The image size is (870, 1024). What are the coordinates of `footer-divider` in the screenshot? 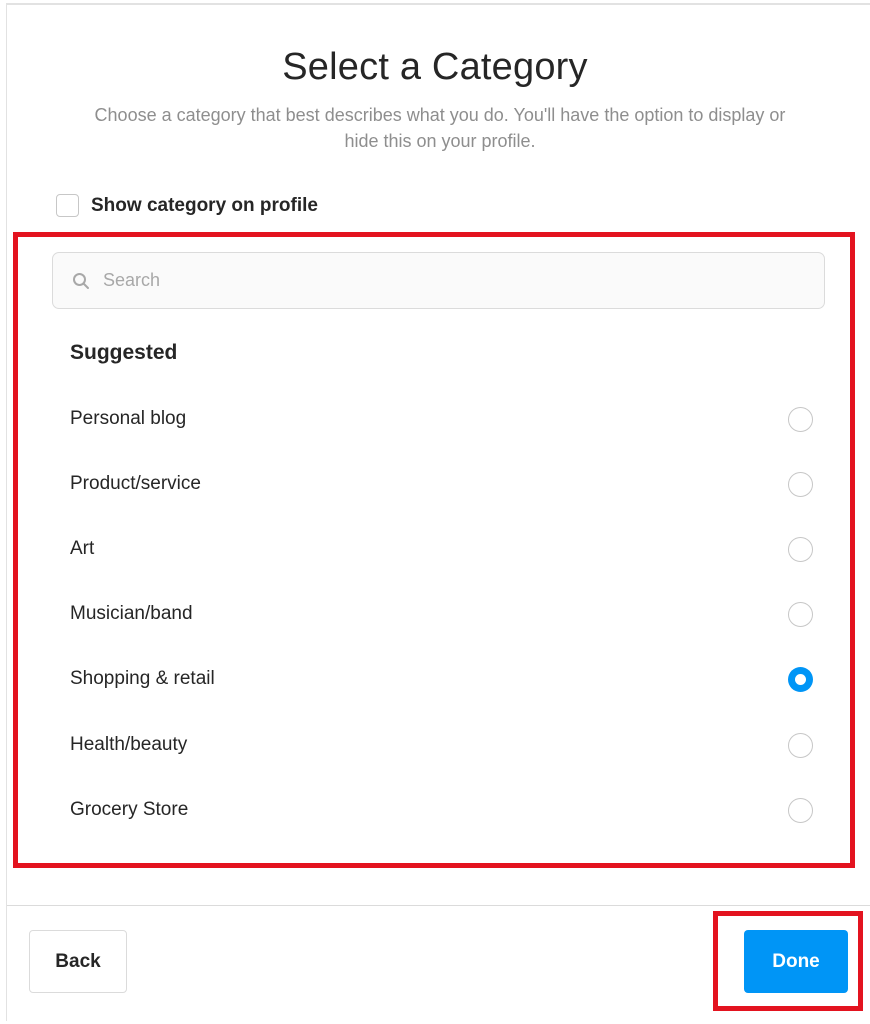 It's located at (438, 905).